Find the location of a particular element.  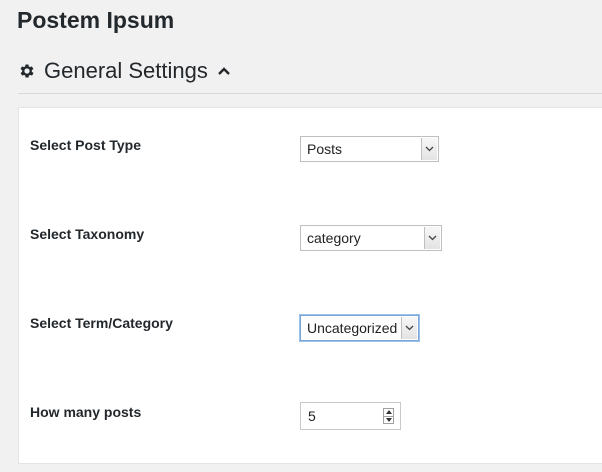

post-count-value: 5 is located at coordinates (312, 416).